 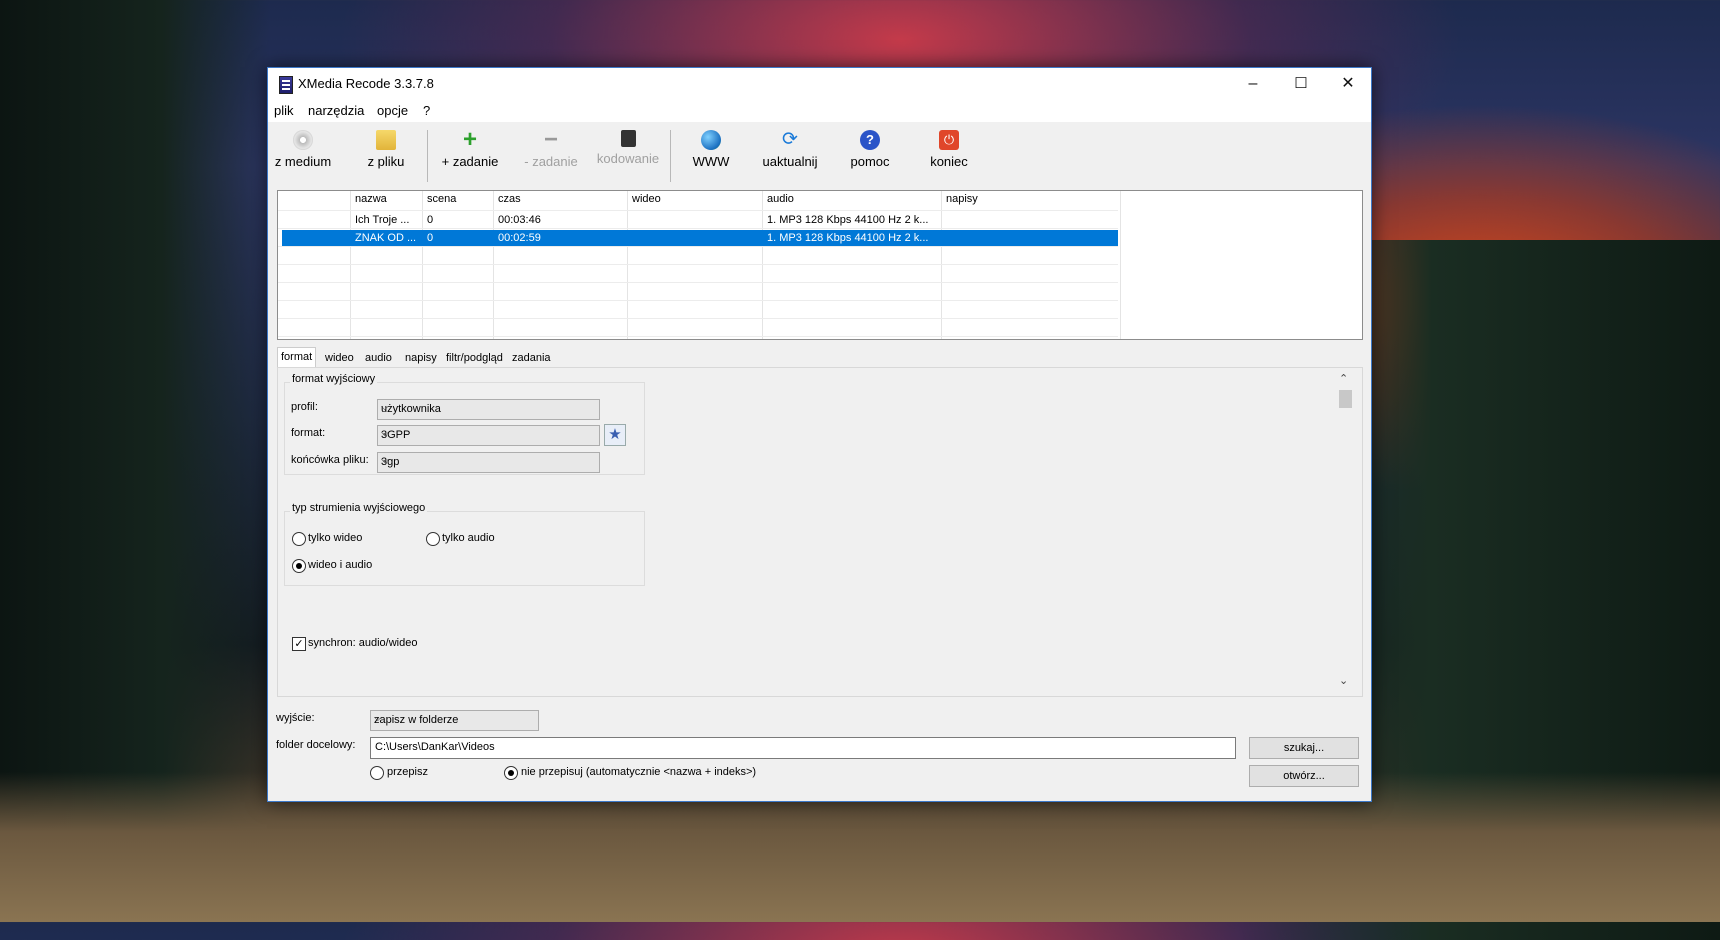 What do you see at coordinates (407, 772) in the screenshot?
I see `overwrite-label: przepisz` at bounding box center [407, 772].